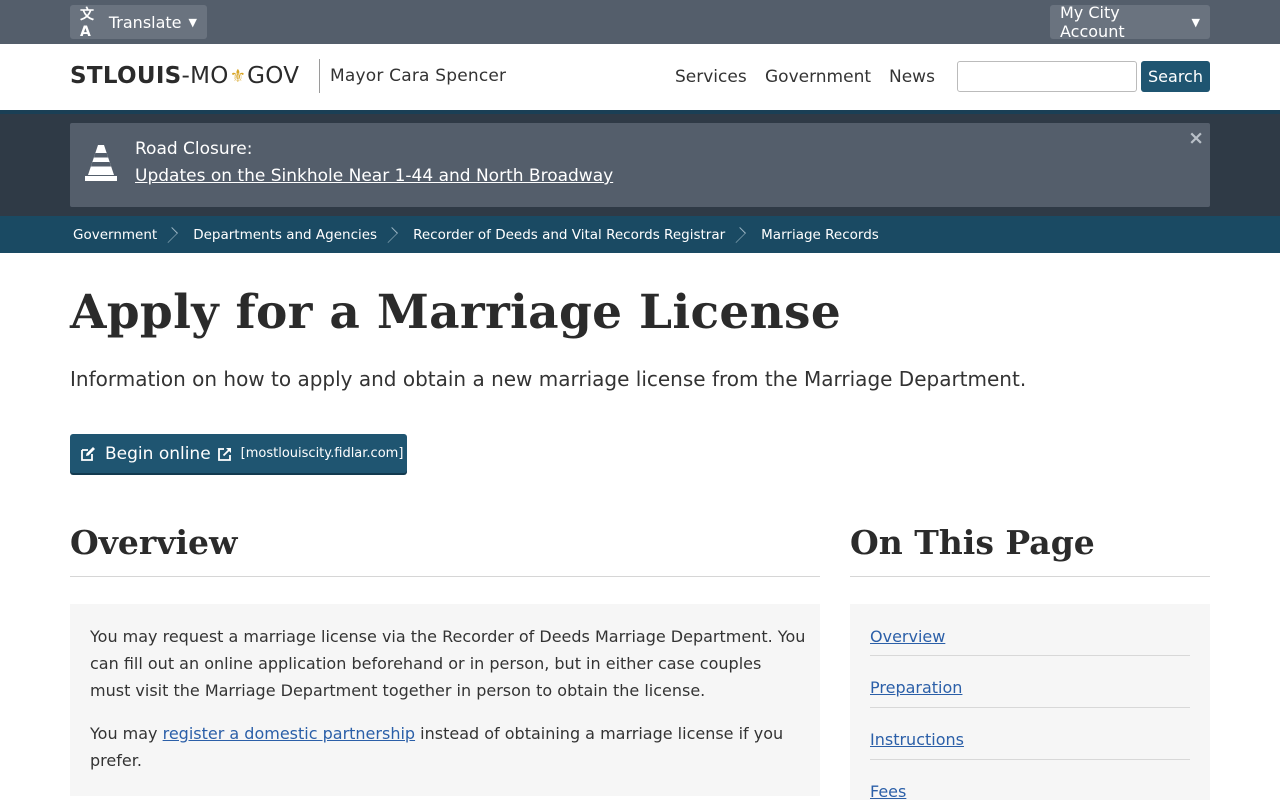 Image resolution: width=1280 pixels, height=800 pixels. What do you see at coordinates (126, 76) in the screenshot?
I see `logo-text-stlouis: STLOUIS` at bounding box center [126, 76].